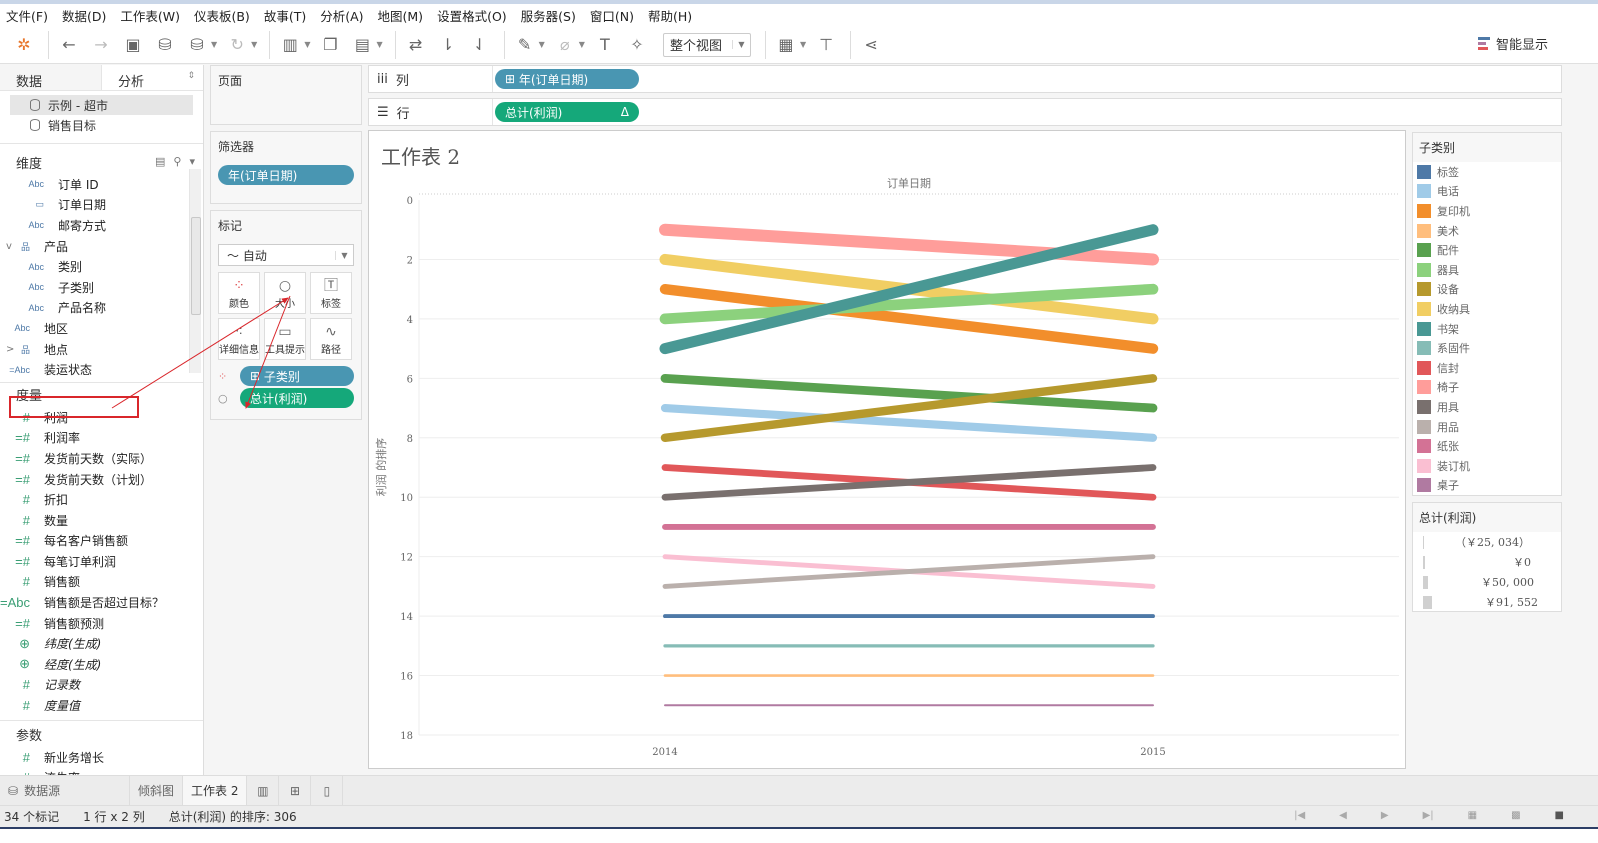  I want to click on menu-item: 仪表板(B), so click(222, 15).